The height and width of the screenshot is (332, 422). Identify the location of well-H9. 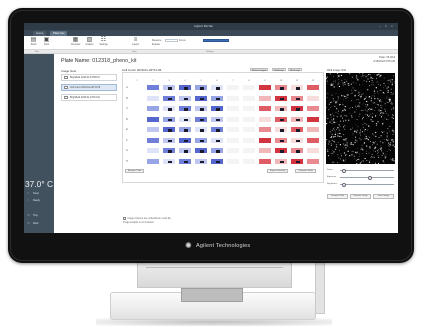
(265, 161).